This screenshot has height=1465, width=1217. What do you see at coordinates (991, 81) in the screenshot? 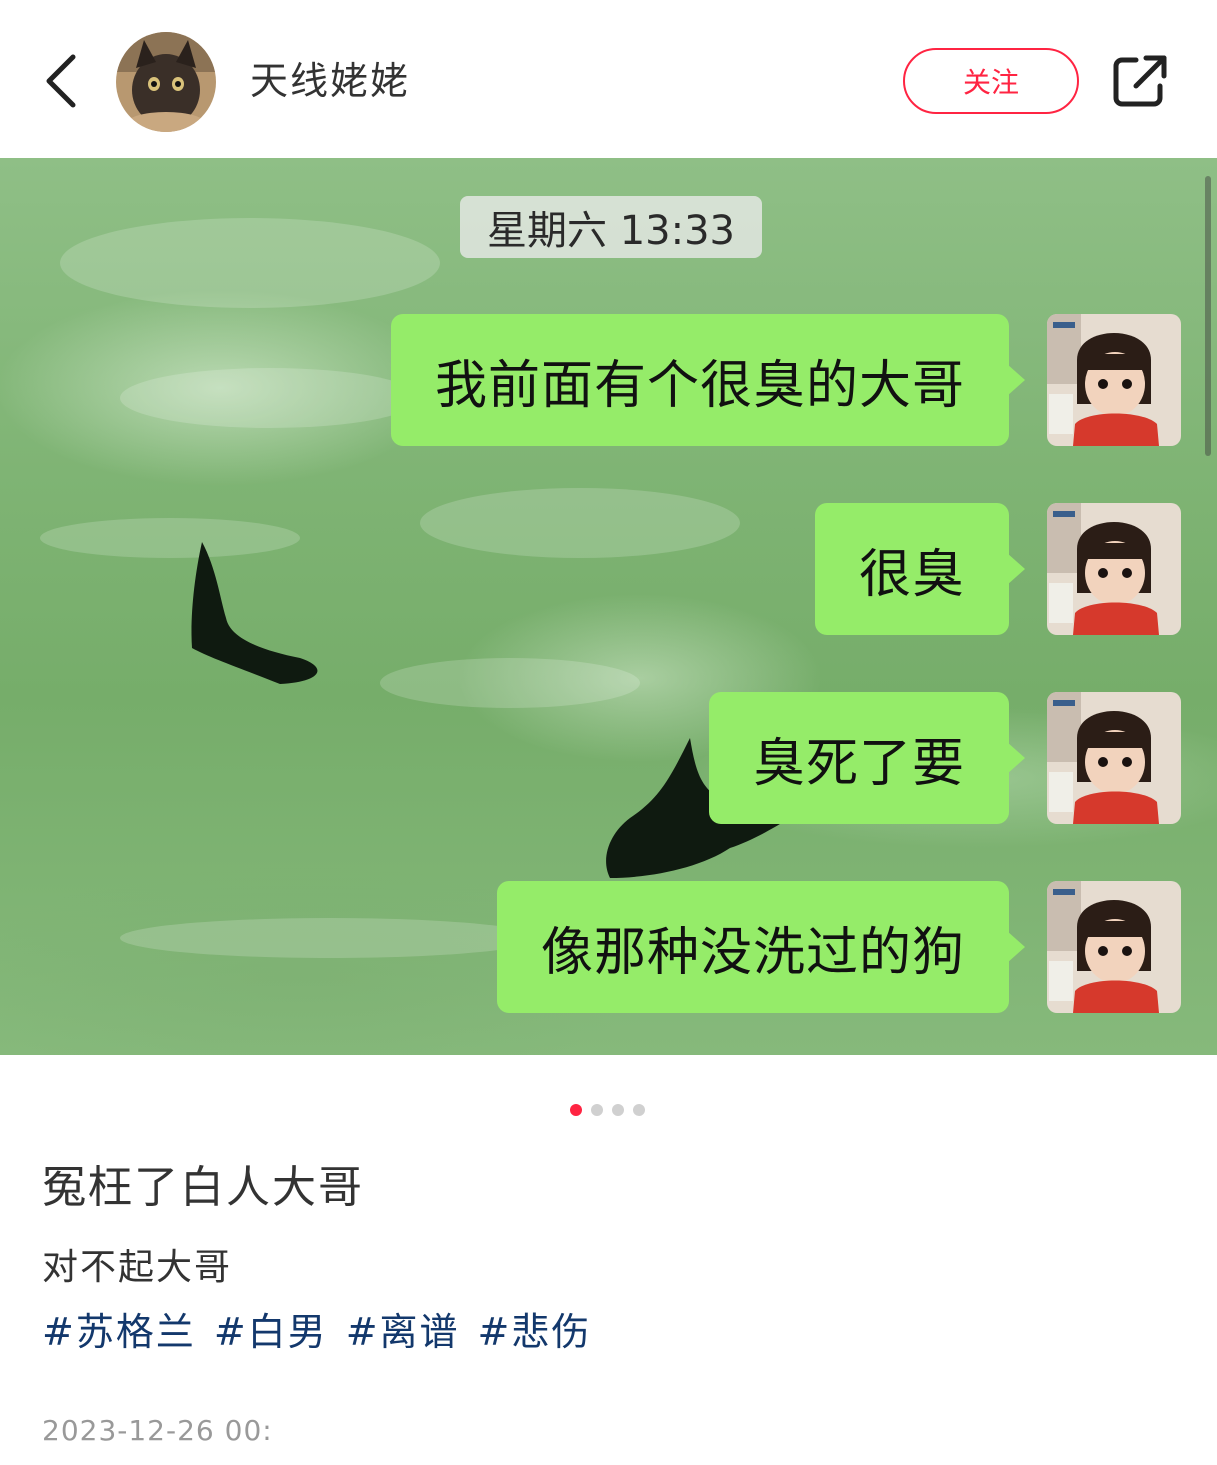
I see `follow-button: 关注` at bounding box center [991, 81].